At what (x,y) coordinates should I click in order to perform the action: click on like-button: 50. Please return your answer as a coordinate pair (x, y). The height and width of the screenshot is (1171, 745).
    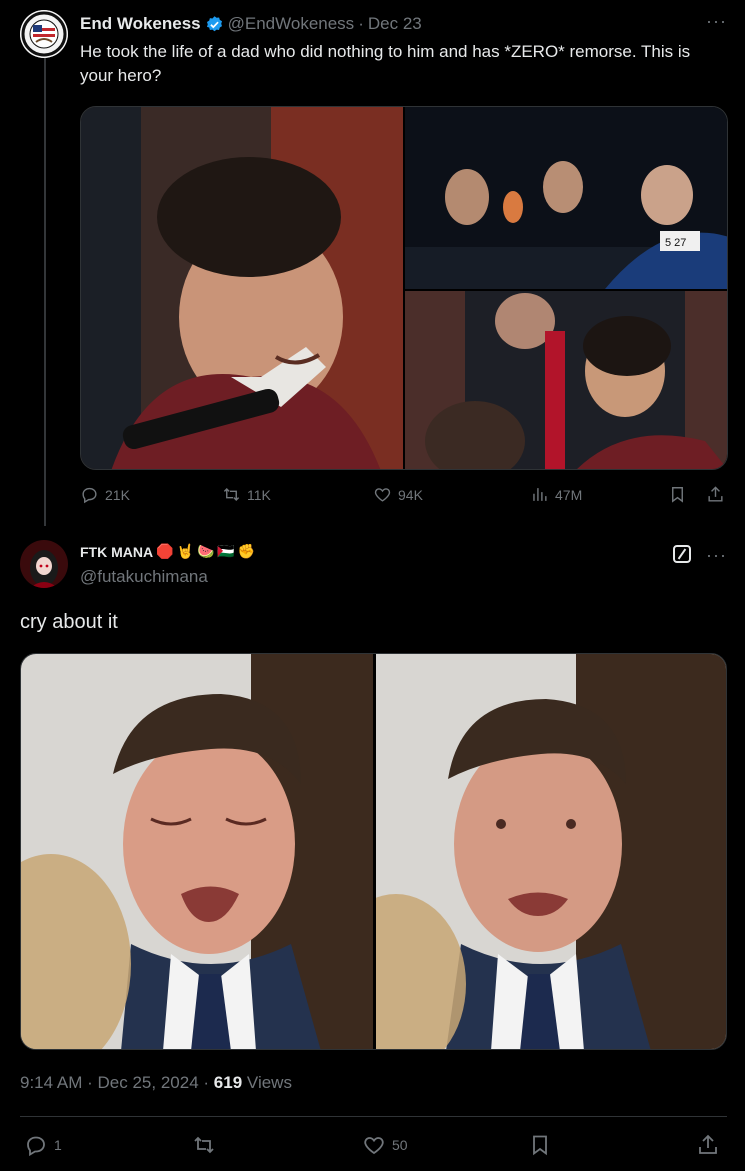
    Looking at the image, I should click on (385, 1145).